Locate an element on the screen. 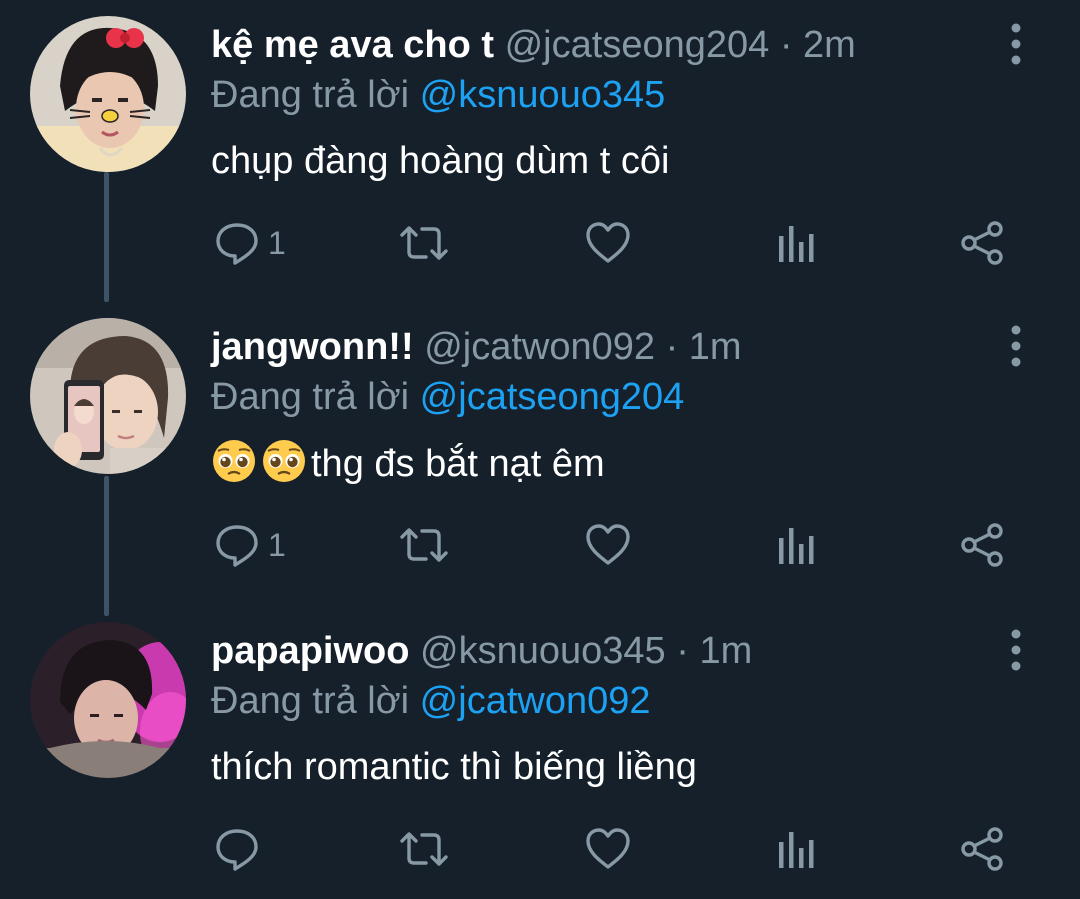 The height and width of the screenshot is (899, 1080). reply-button is located at coordinates (241, 849).